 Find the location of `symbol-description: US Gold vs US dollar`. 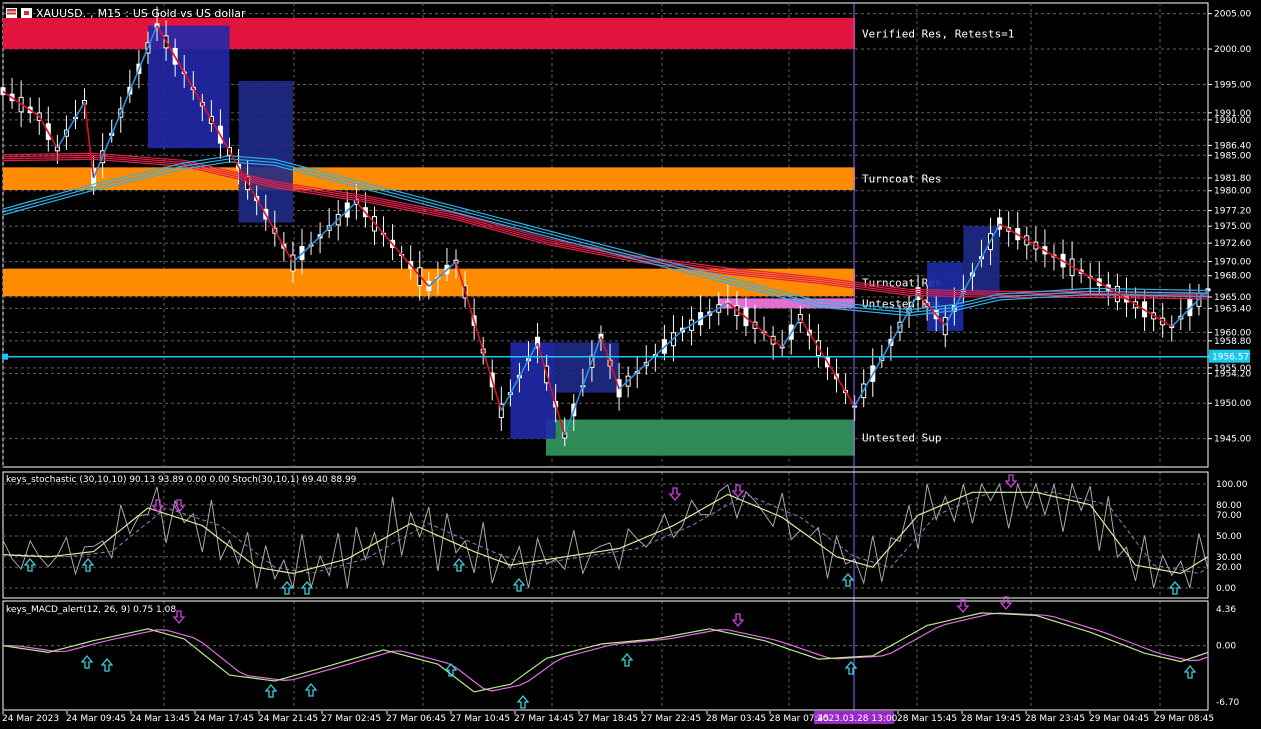

symbol-description: US Gold vs US dollar is located at coordinates (189, 13).